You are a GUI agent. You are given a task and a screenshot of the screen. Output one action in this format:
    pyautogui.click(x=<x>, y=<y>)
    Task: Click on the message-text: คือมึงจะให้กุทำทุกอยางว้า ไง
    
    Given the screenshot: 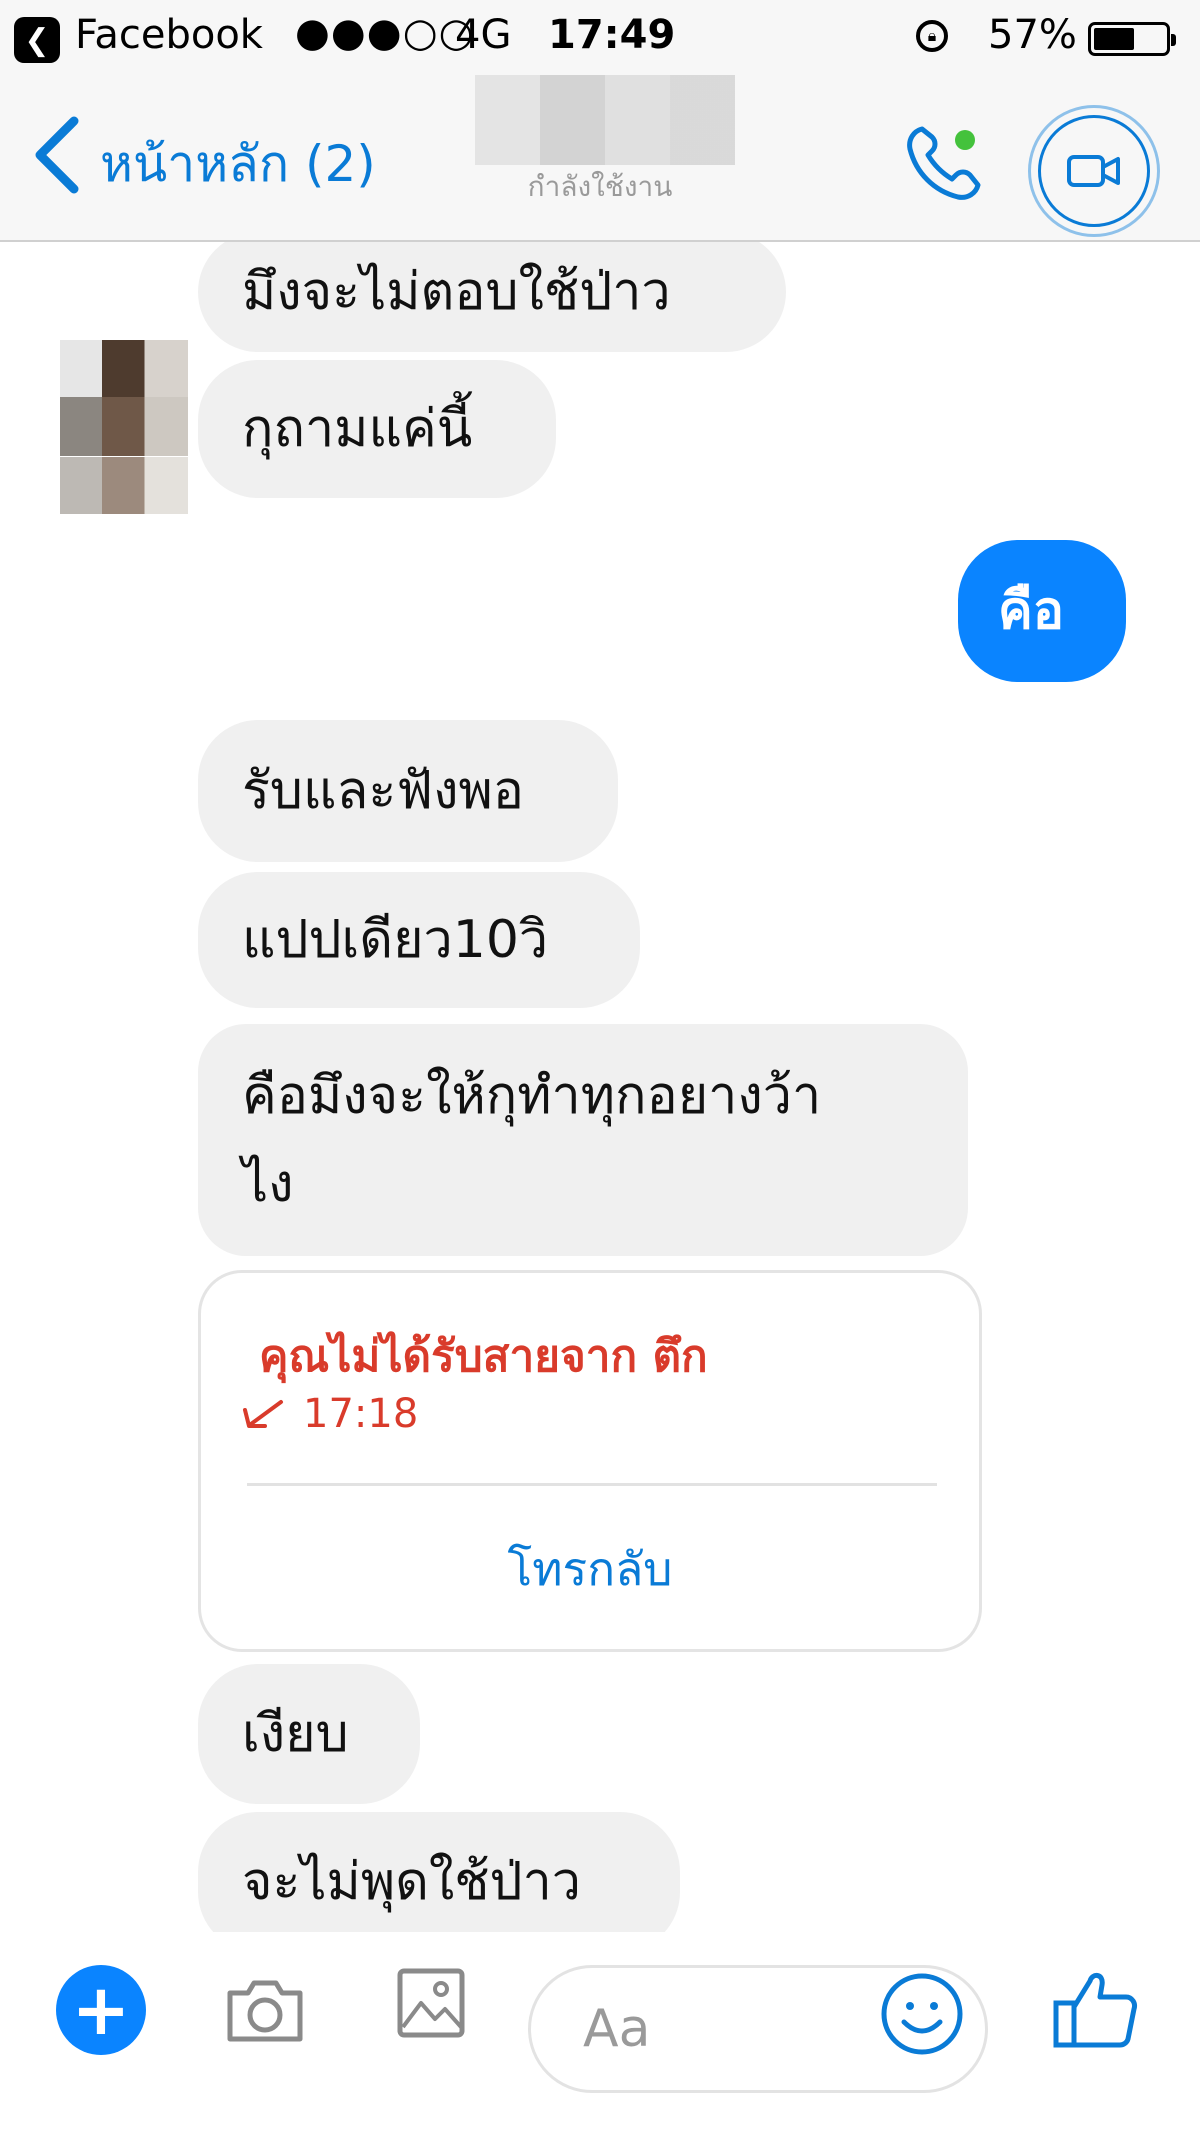 What is the action you would take?
    pyautogui.click(x=532, y=1140)
    